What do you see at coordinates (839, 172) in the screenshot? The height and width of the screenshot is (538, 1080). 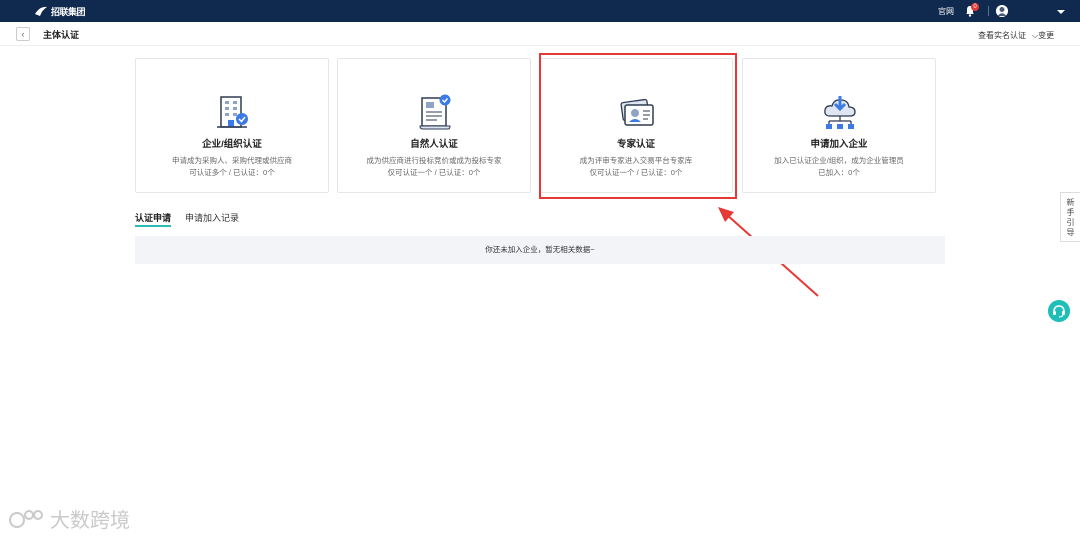 I see `card-count: 已加入：0个` at bounding box center [839, 172].